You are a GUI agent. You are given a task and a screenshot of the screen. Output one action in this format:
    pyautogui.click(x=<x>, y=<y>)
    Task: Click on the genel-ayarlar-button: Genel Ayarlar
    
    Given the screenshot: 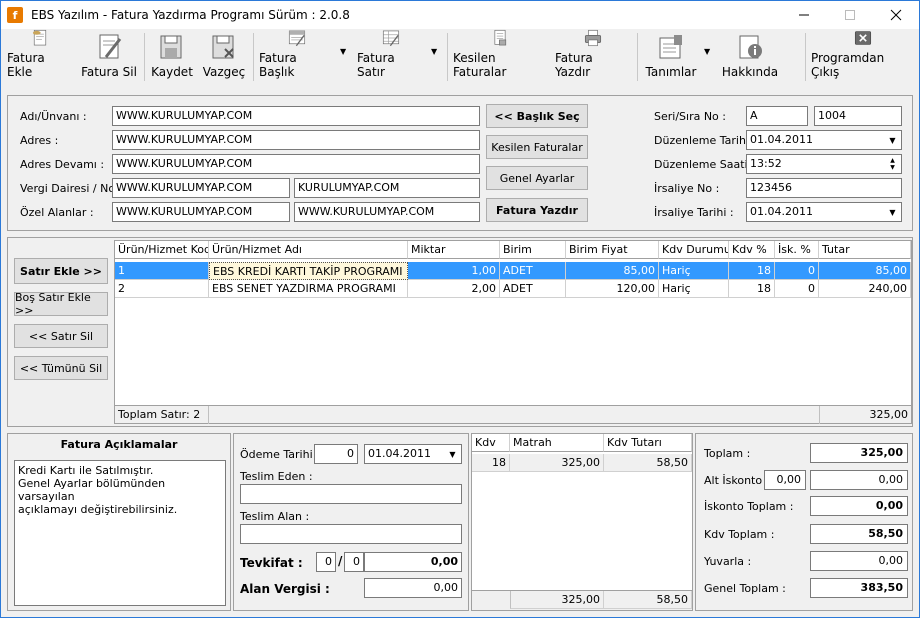 What is the action you would take?
    pyautogui.click(x=537, y=178)
    